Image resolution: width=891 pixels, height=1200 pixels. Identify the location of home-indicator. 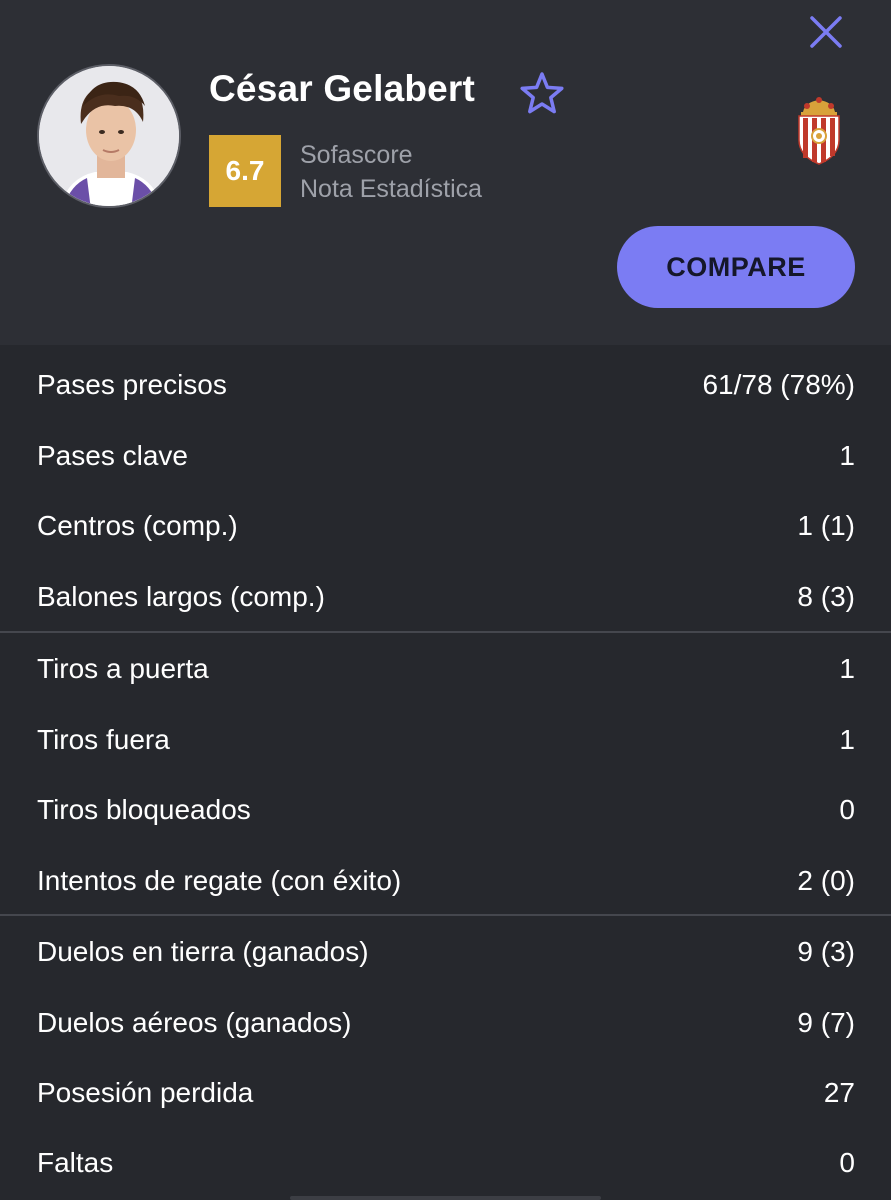
(445, 1198).